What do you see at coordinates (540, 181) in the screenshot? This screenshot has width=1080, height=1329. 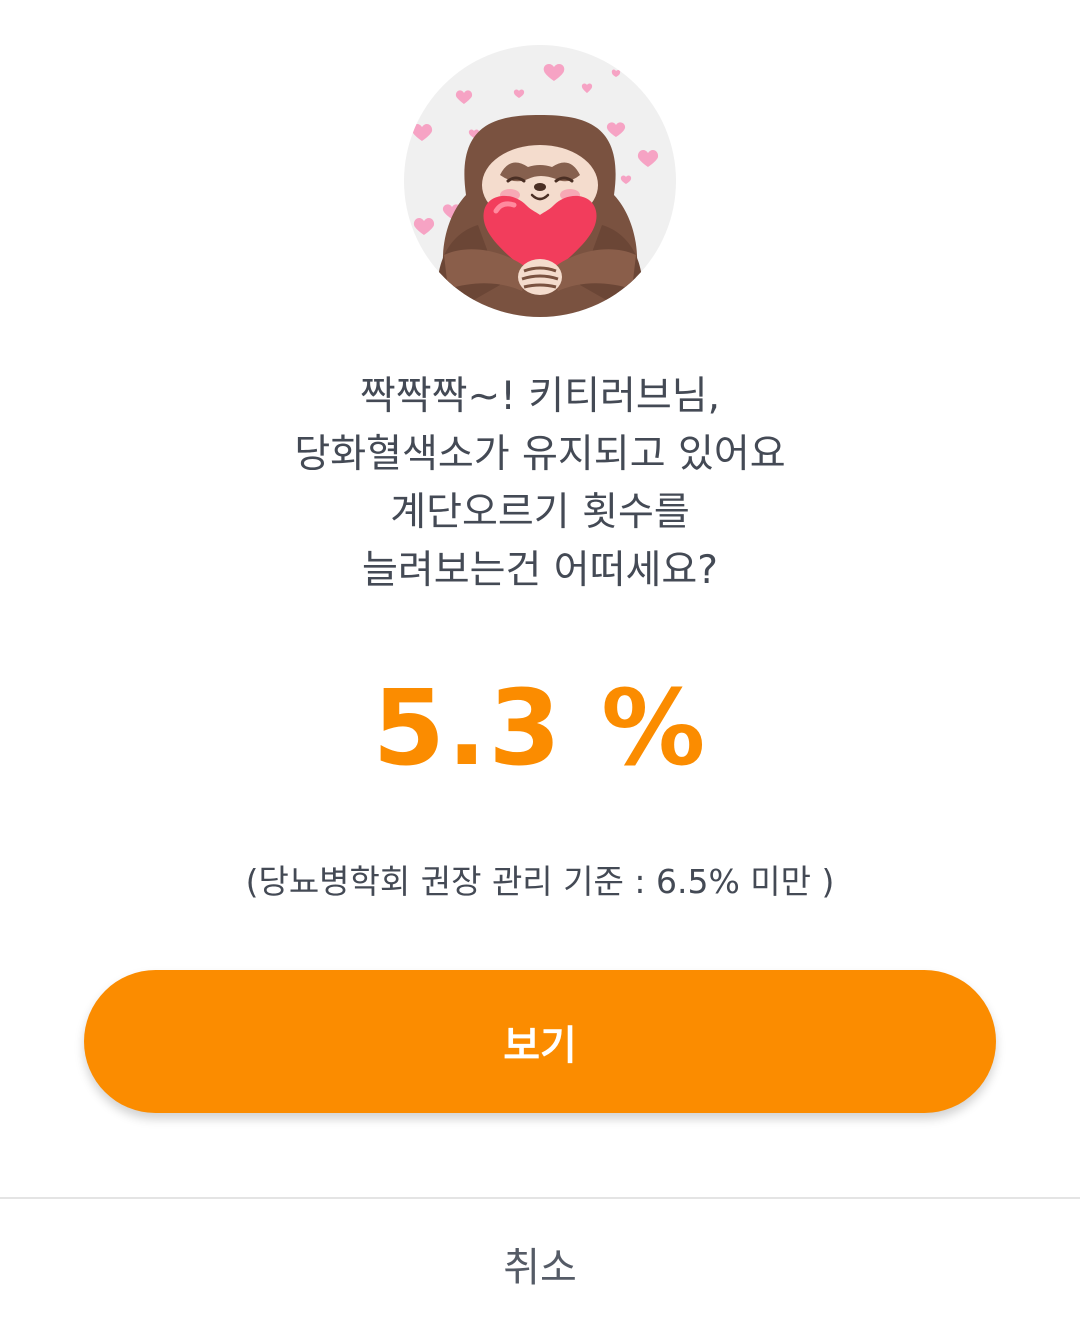 I see `sloth-heart-illustration` at bounding box center [540, 181].